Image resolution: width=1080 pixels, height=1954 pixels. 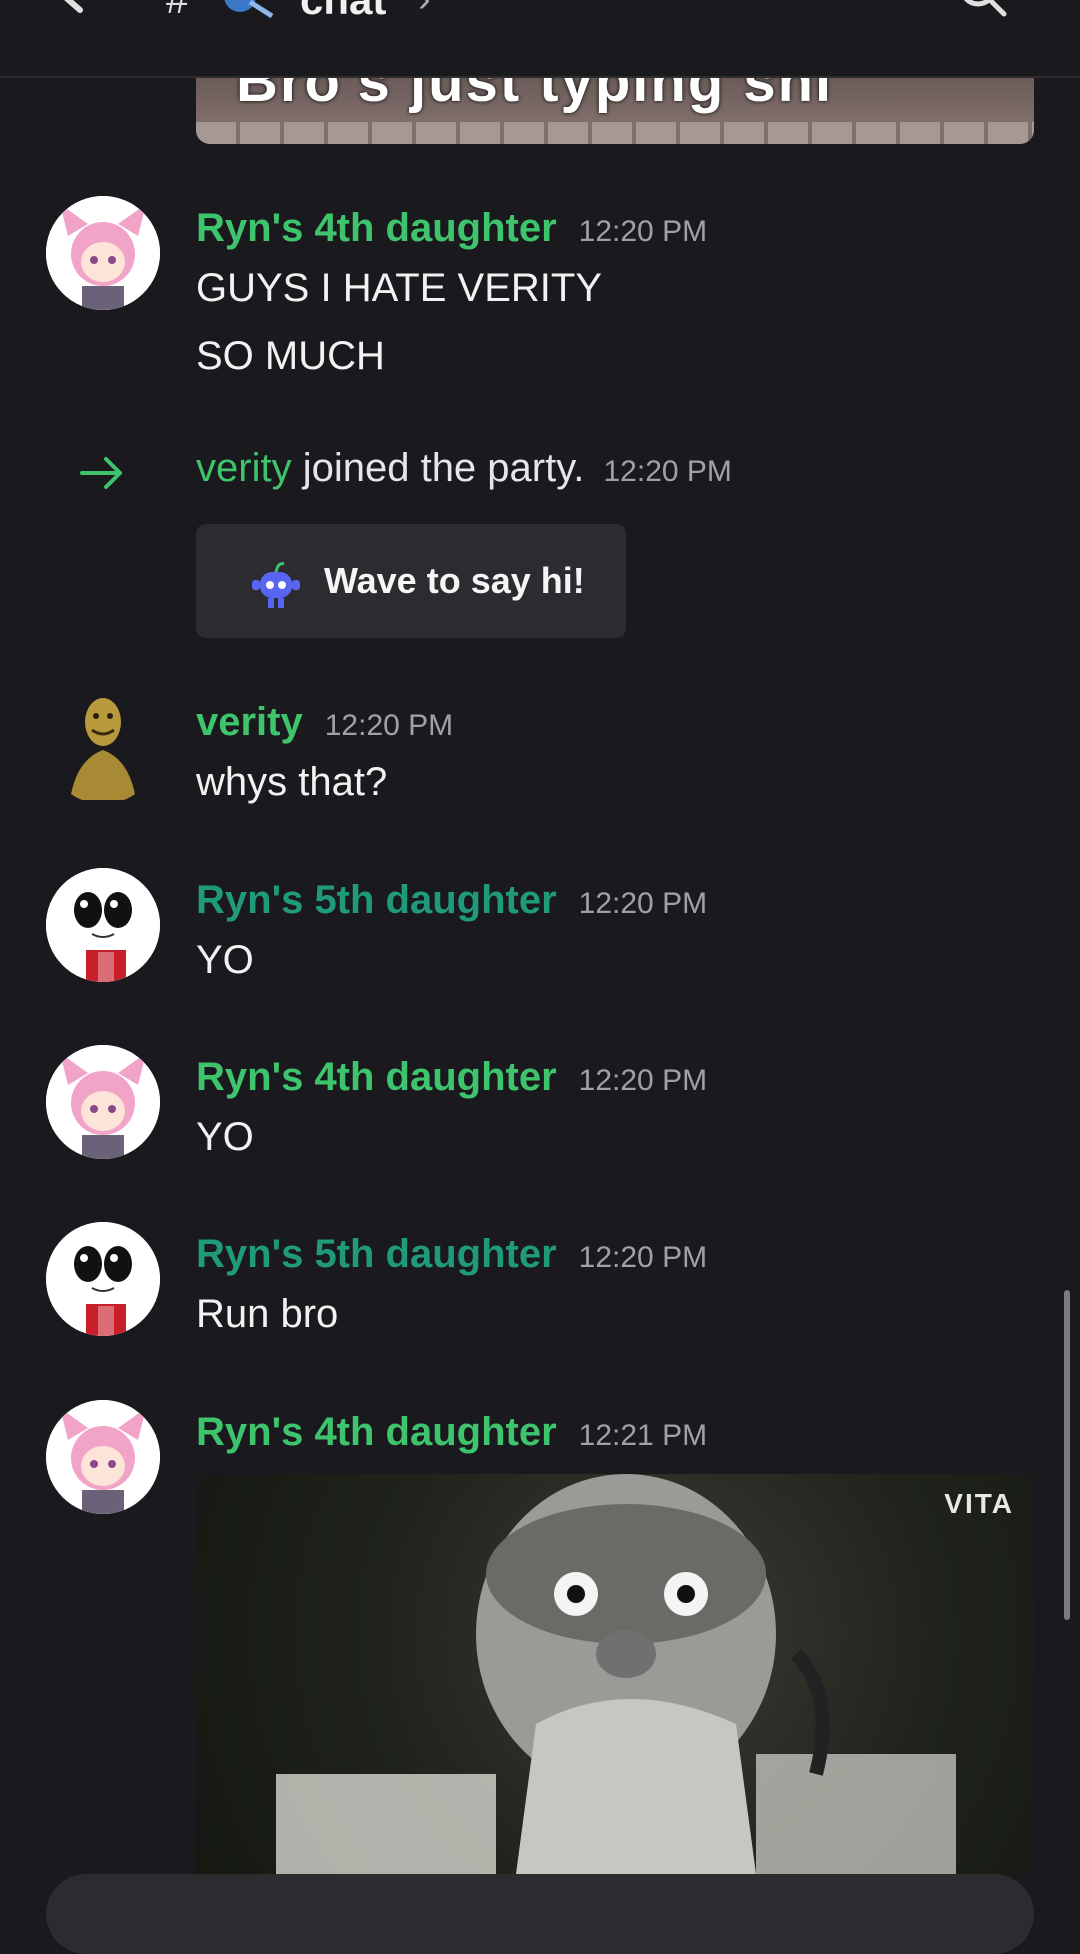 What do you see at coordinates (424, 10) in the screenshot?
I see `chevron-right-icon: ›` at bounding box center [424, 10].